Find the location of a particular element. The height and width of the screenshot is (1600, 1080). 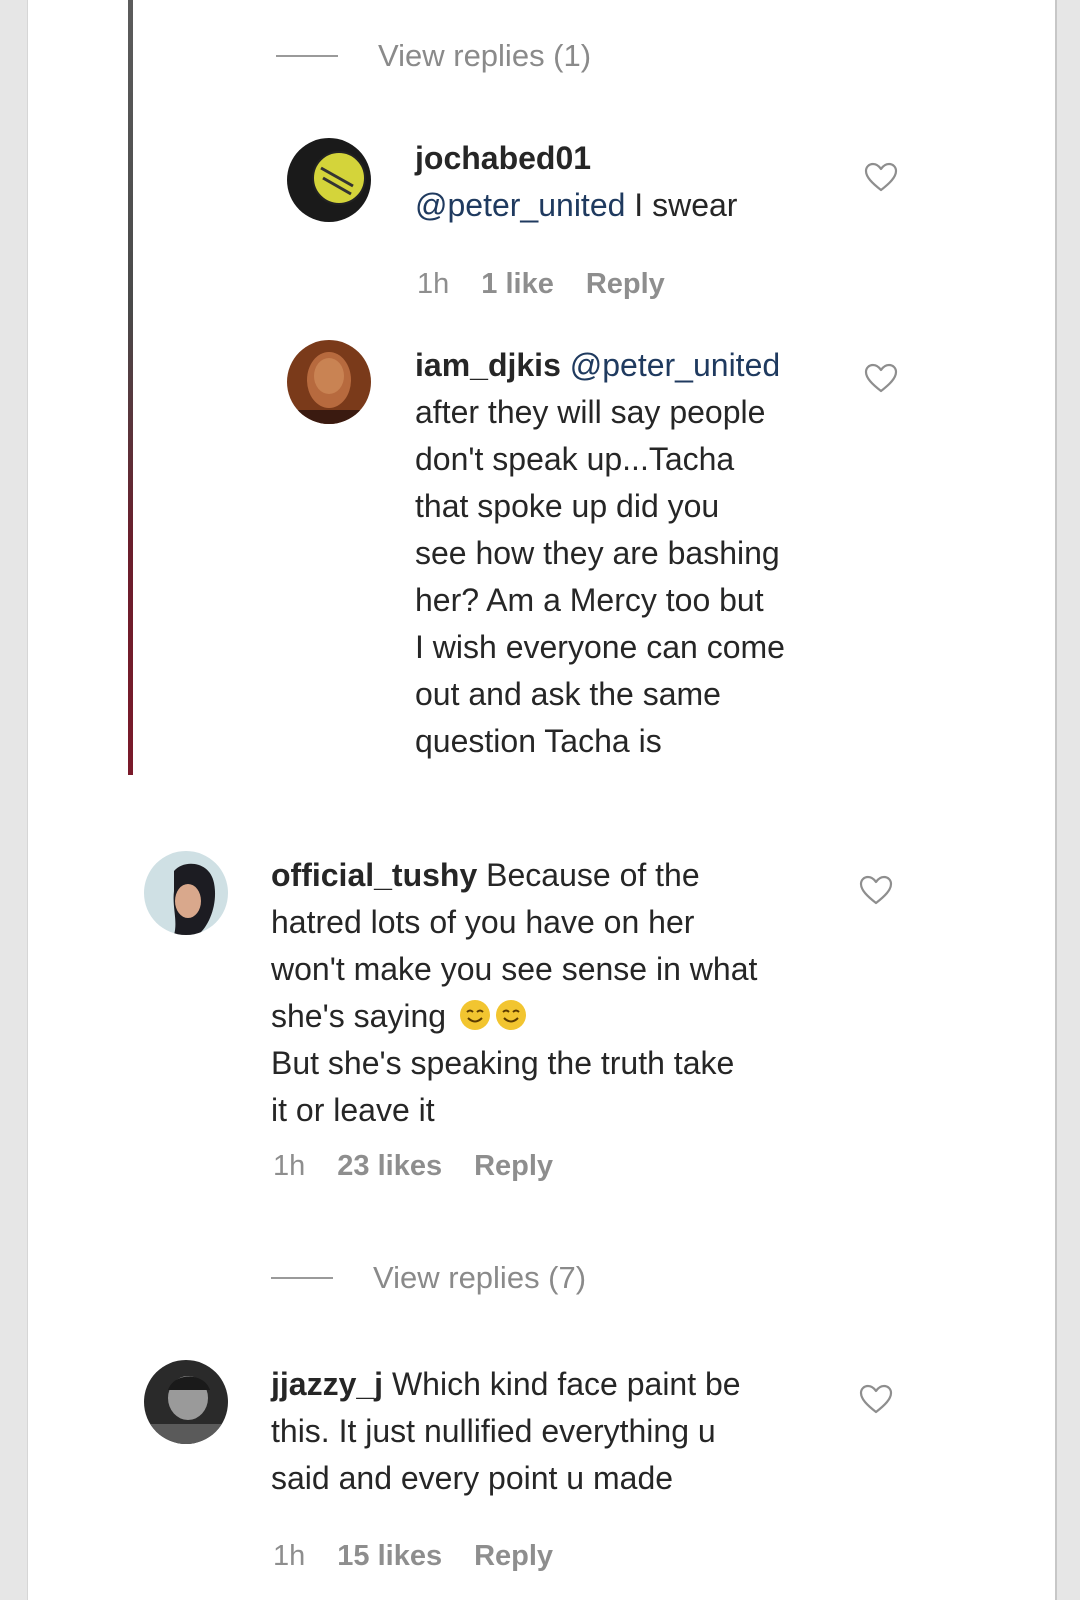

comment-text: Which kind face paint be is located at coordinates (562, 1384).